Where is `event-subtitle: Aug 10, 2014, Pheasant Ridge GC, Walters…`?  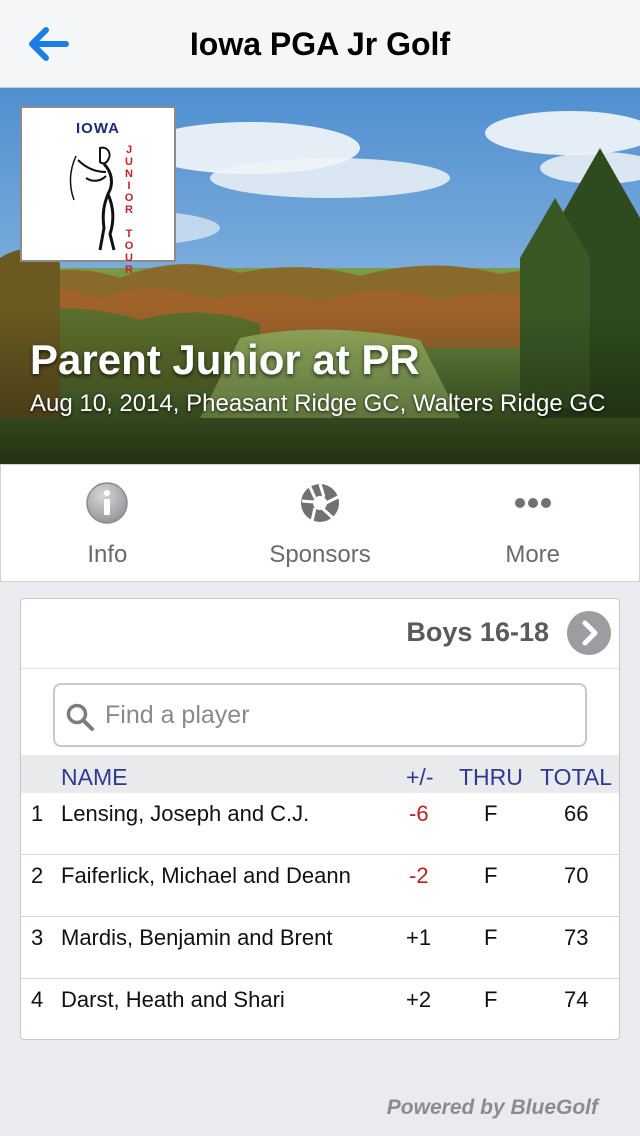
event-subtitle: Aug 10, 2014, Pheasant Ridge GC, Walters… is located at coordinates (318, 403).